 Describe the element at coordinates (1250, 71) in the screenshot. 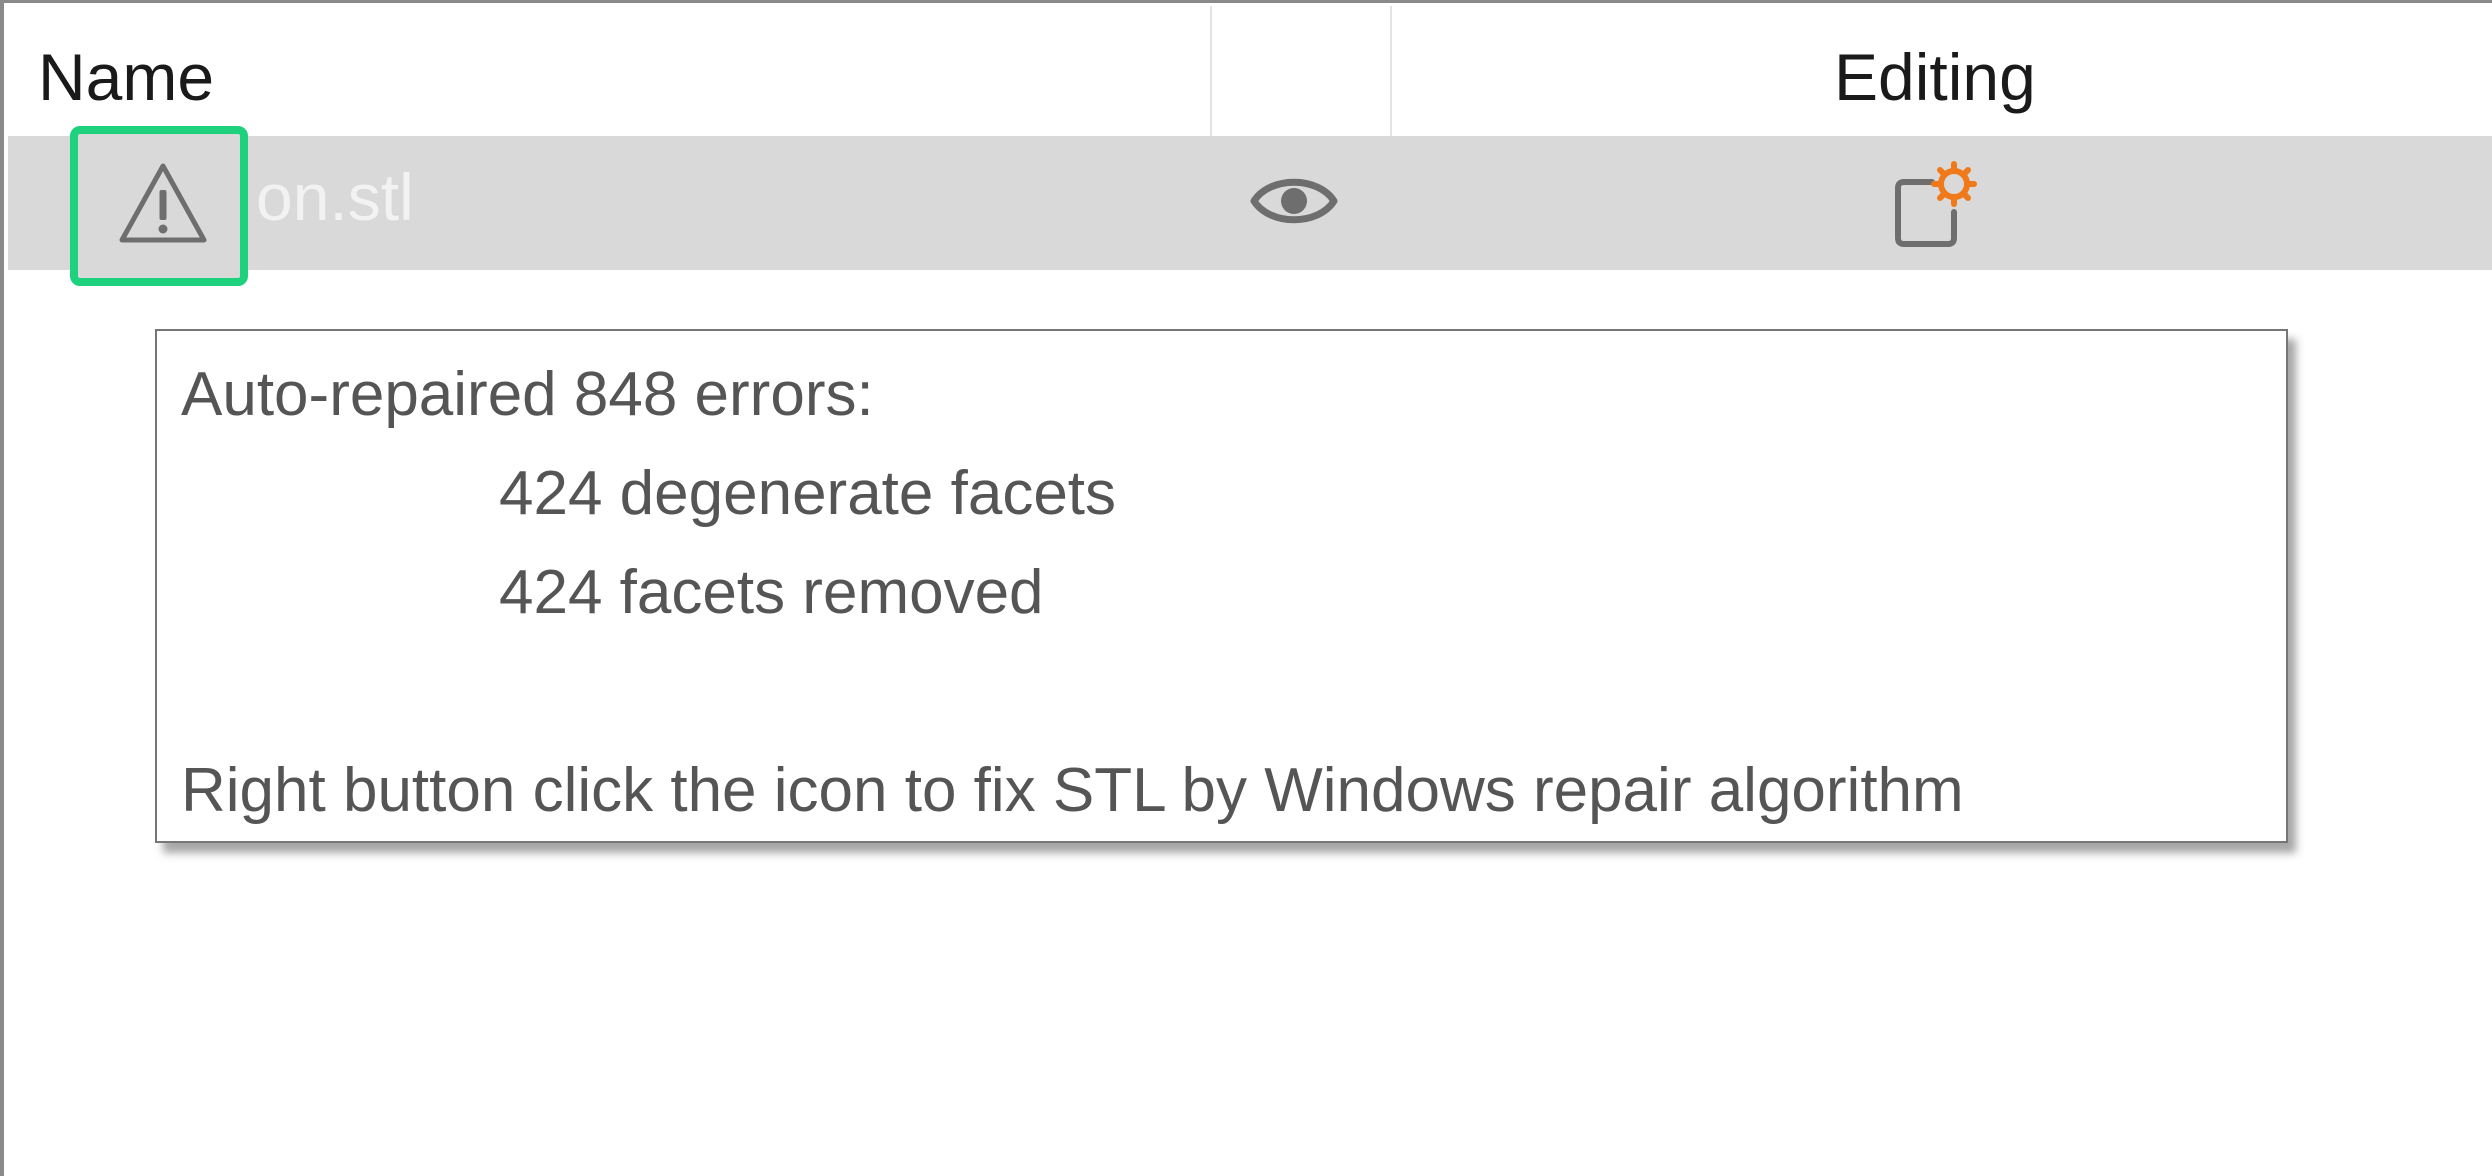

I see `table-header: Name Editing` at that location.